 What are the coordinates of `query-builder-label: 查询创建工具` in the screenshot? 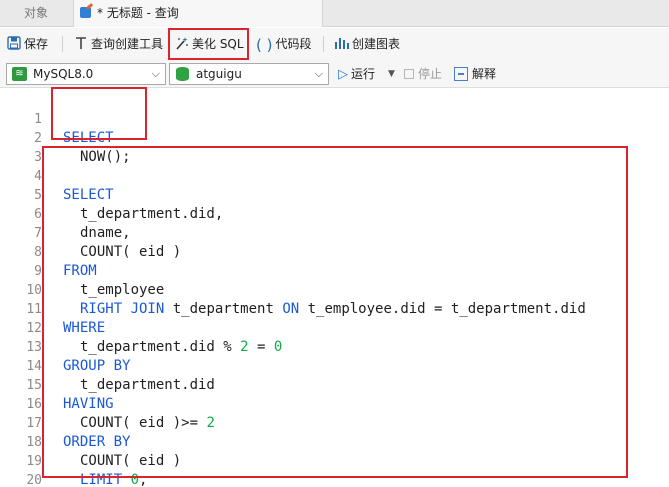 It's located at (127, 44).